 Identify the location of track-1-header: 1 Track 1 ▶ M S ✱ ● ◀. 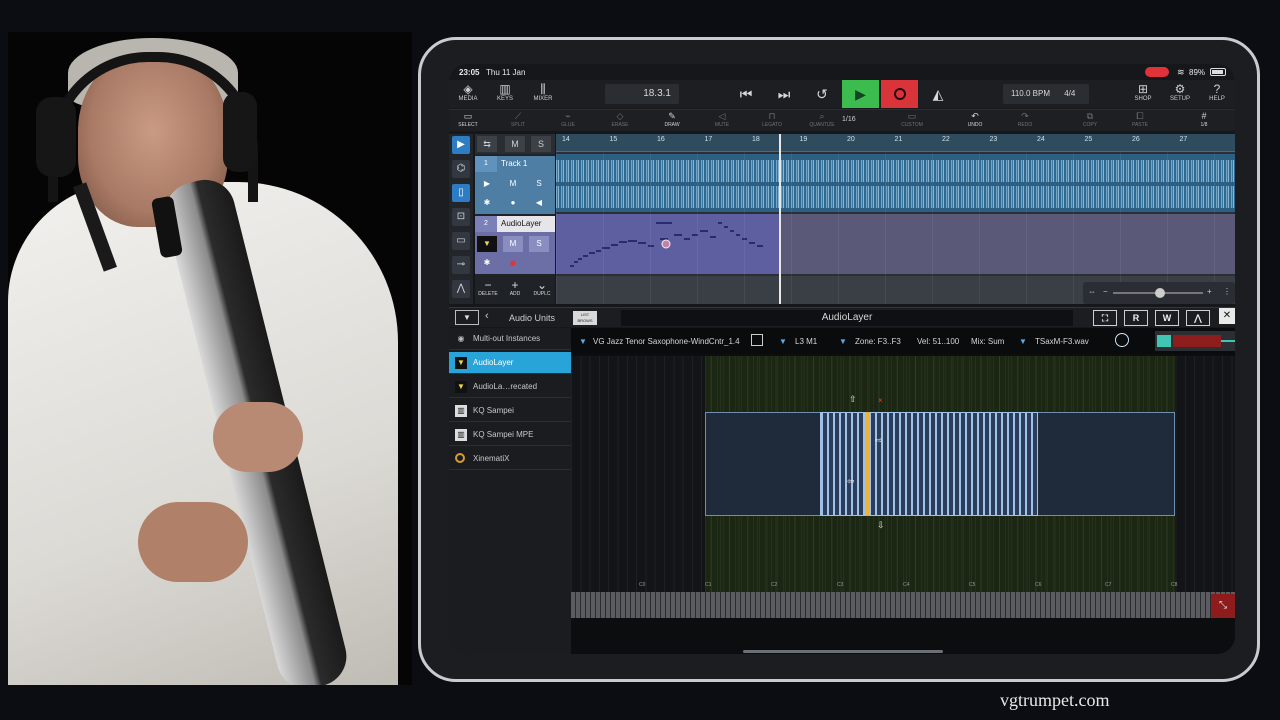
(515, 185).